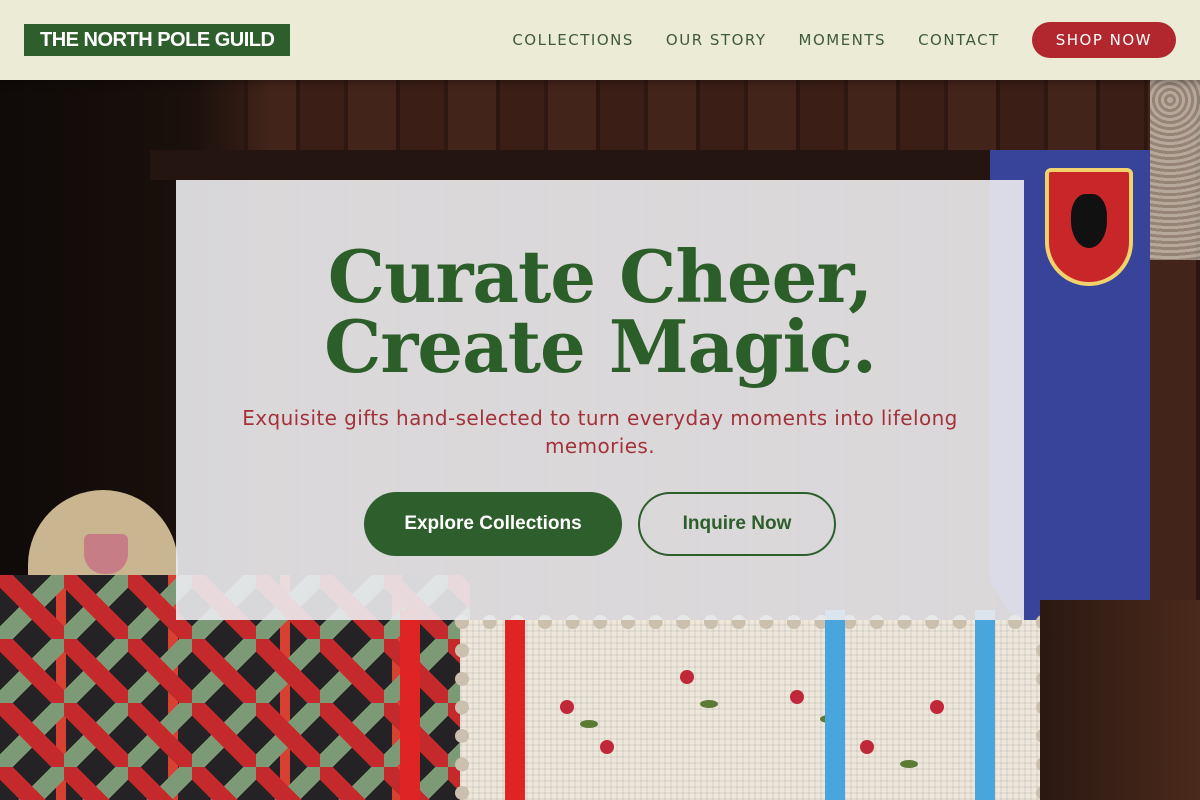 Image resolution: width=1200 pixels, height=800 pixels. What do you see at coordinates (752, 707) in the screenshot?
I see `cloth-lace-border` at bounding box center [752, 707].